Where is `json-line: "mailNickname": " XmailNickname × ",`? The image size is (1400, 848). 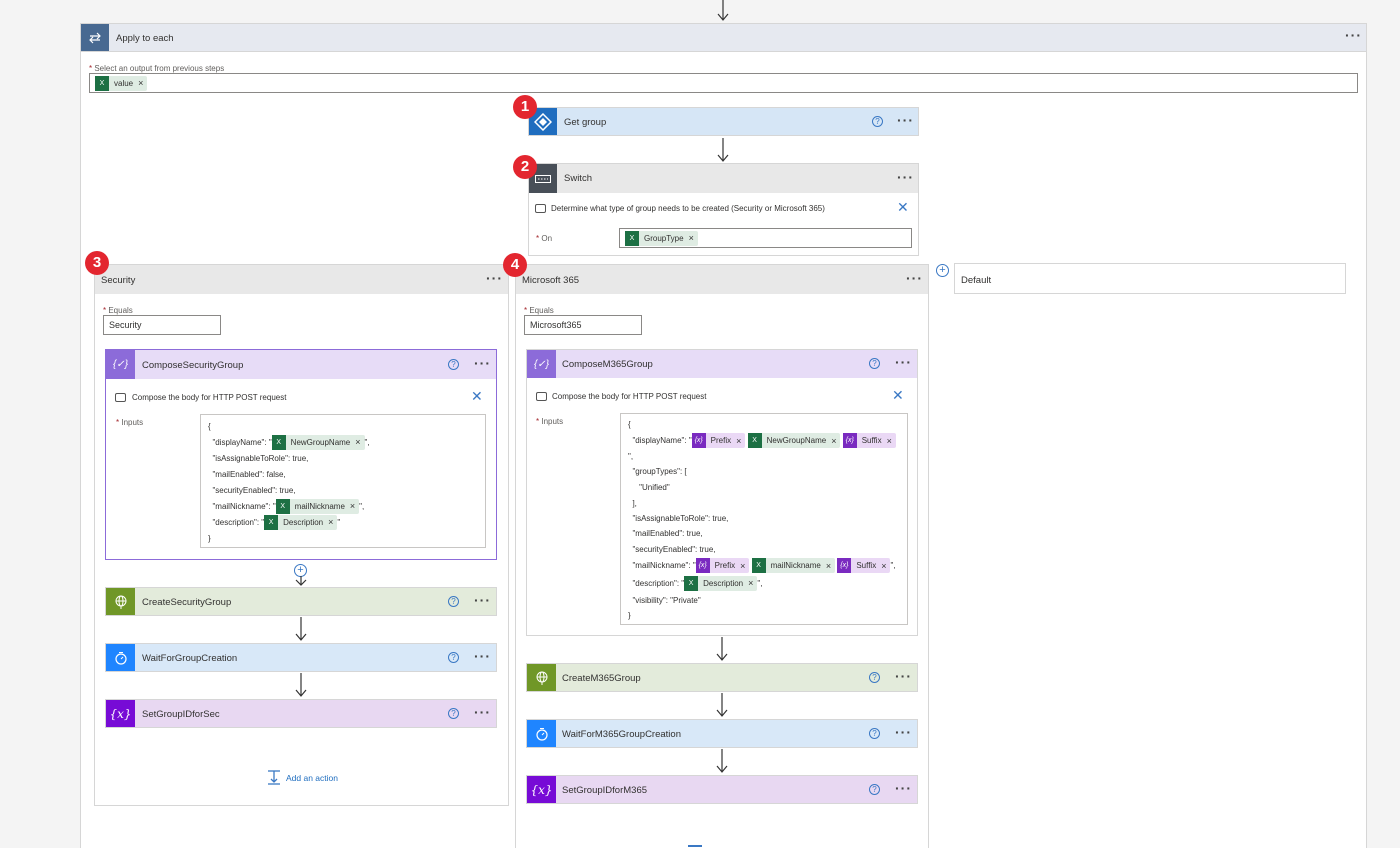 json-line: "mailNickname": " XmailNickname × ", is located at coordinates (343, 506).